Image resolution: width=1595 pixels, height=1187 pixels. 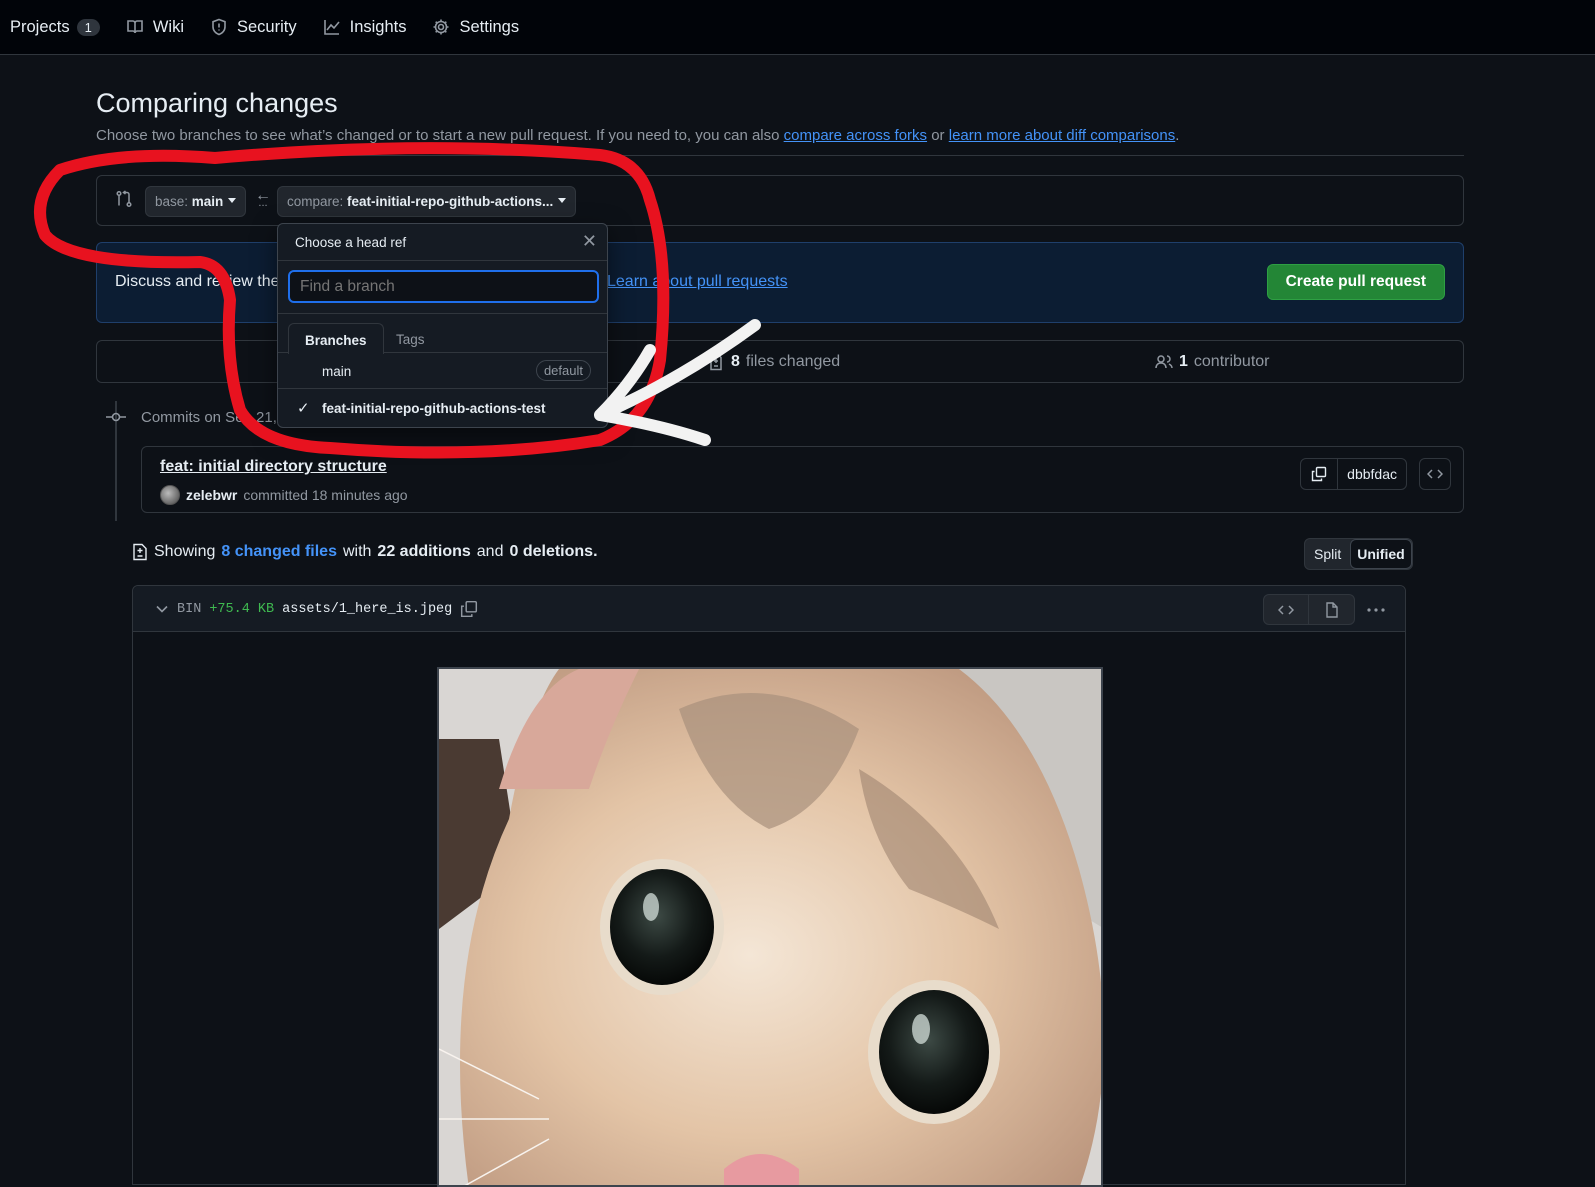 I want to click on source-diff-button, so click(x=1286, y=609).